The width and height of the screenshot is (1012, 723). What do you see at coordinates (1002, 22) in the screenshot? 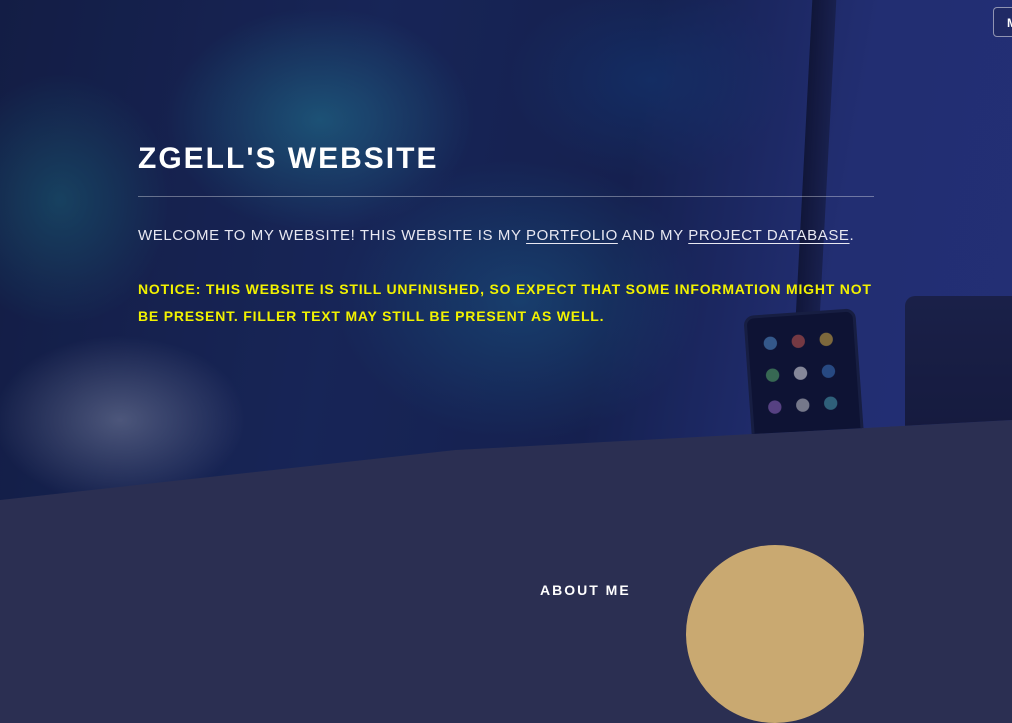
I see `menu-button: M` at bounding box center [1002, 22].